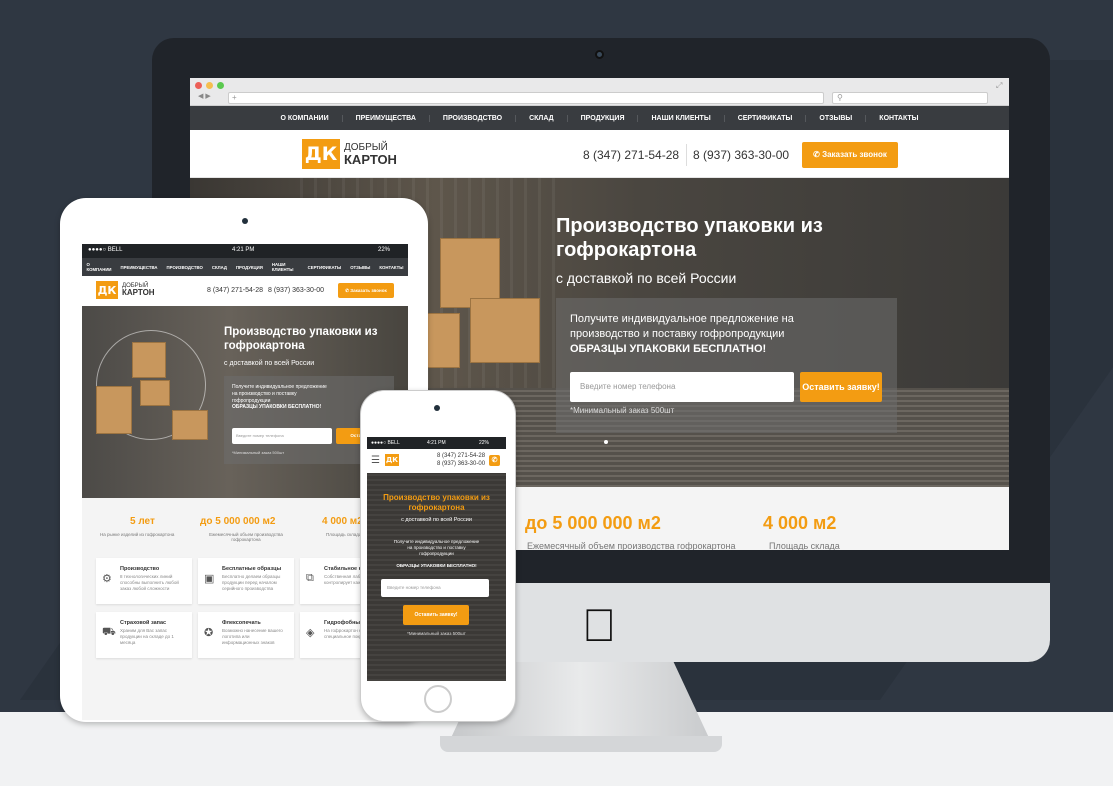 Image resolution: width=1113 pixels, height=786 pixels. I want to click on box-icon: ▣, so click(209, 579).